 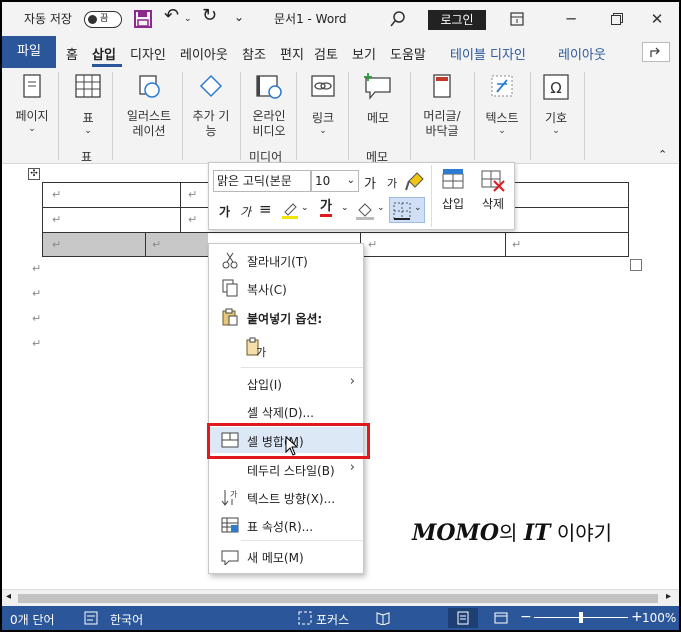 What do you see at coordinates (245, 211) in the screenshot?
I see `italic-button: 가` at bounding box center [245, 211].